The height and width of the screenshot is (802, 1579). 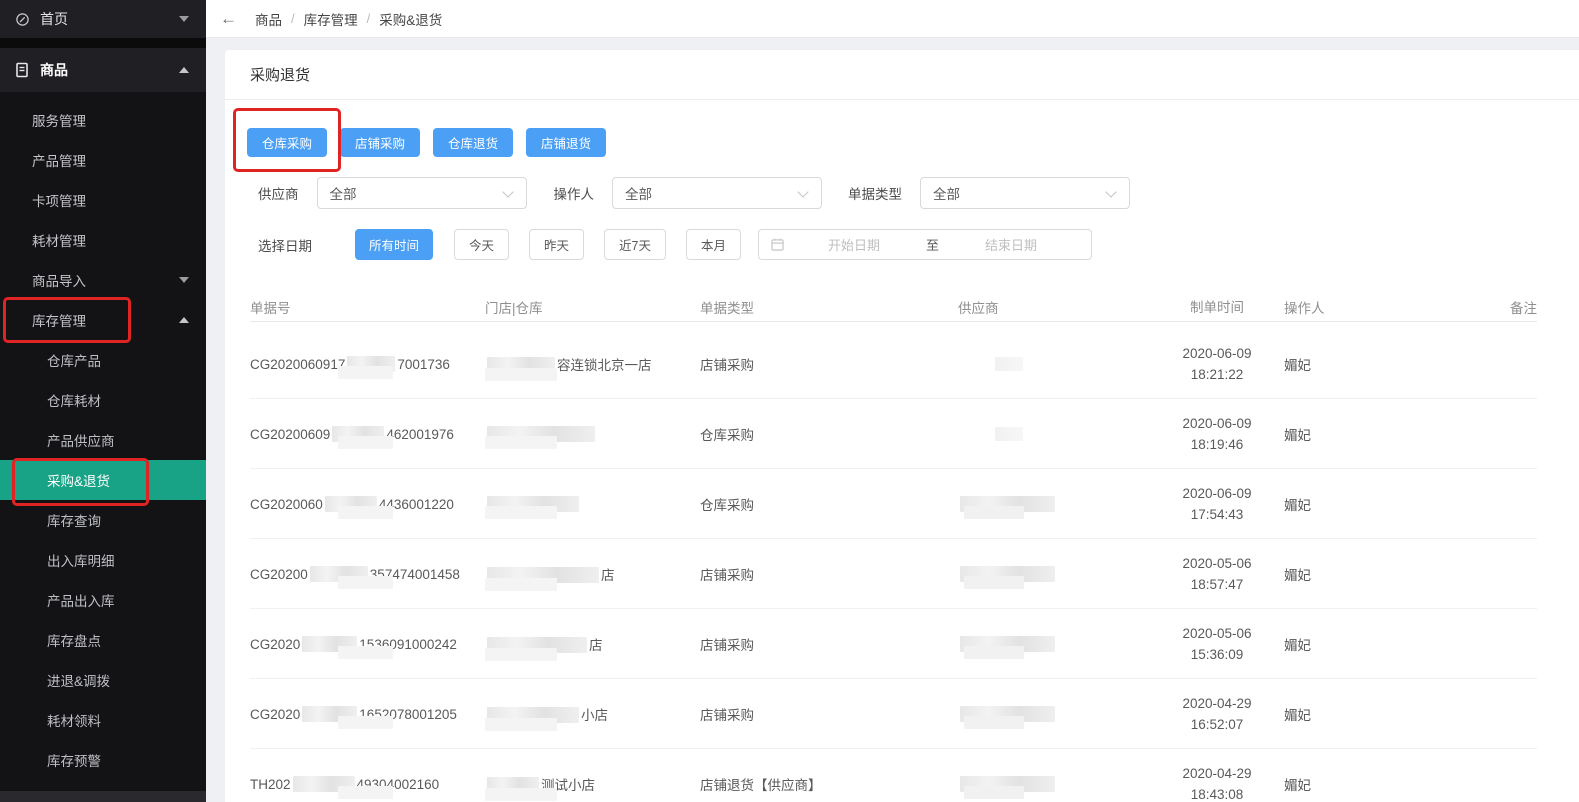 I want to click on date-quick-today: 今天, so click(x=482, y=244).